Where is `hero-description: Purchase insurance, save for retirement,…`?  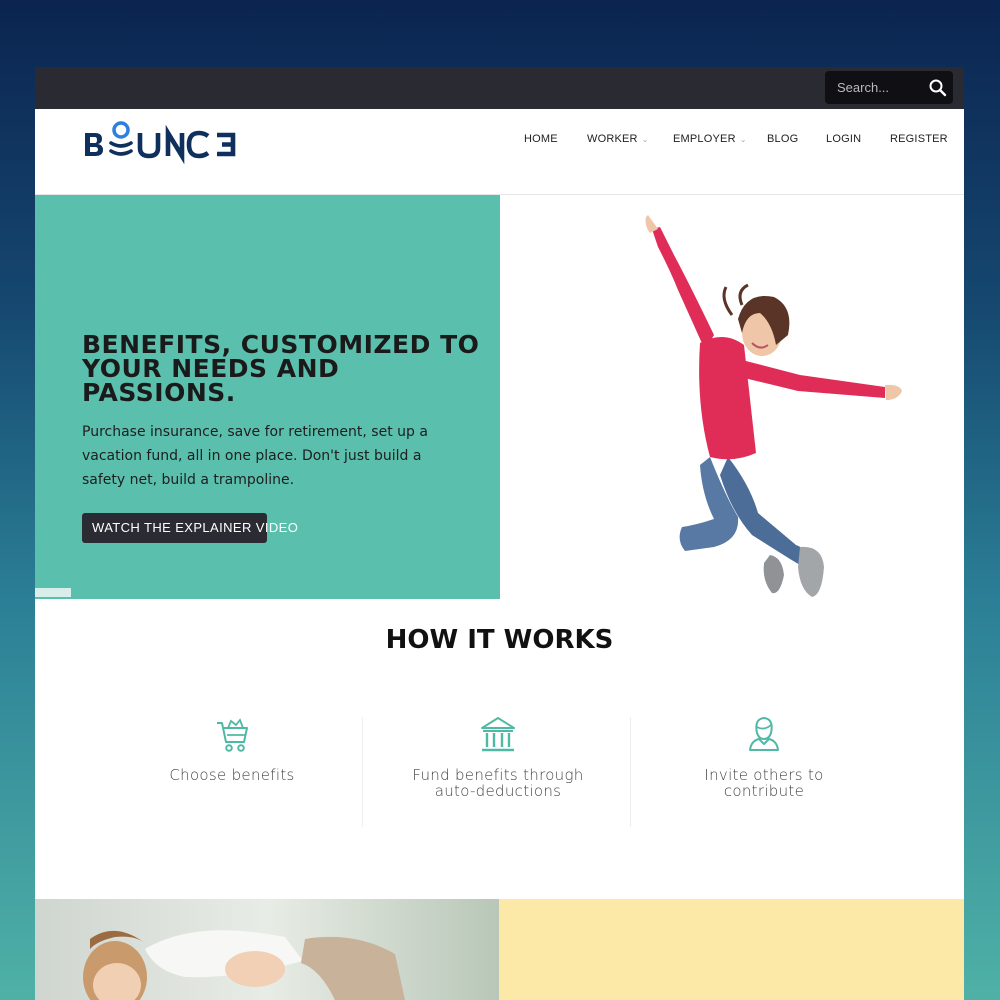 hero-description: Purchase insurance, save for retirement,… is located at coordinates (255, 456).